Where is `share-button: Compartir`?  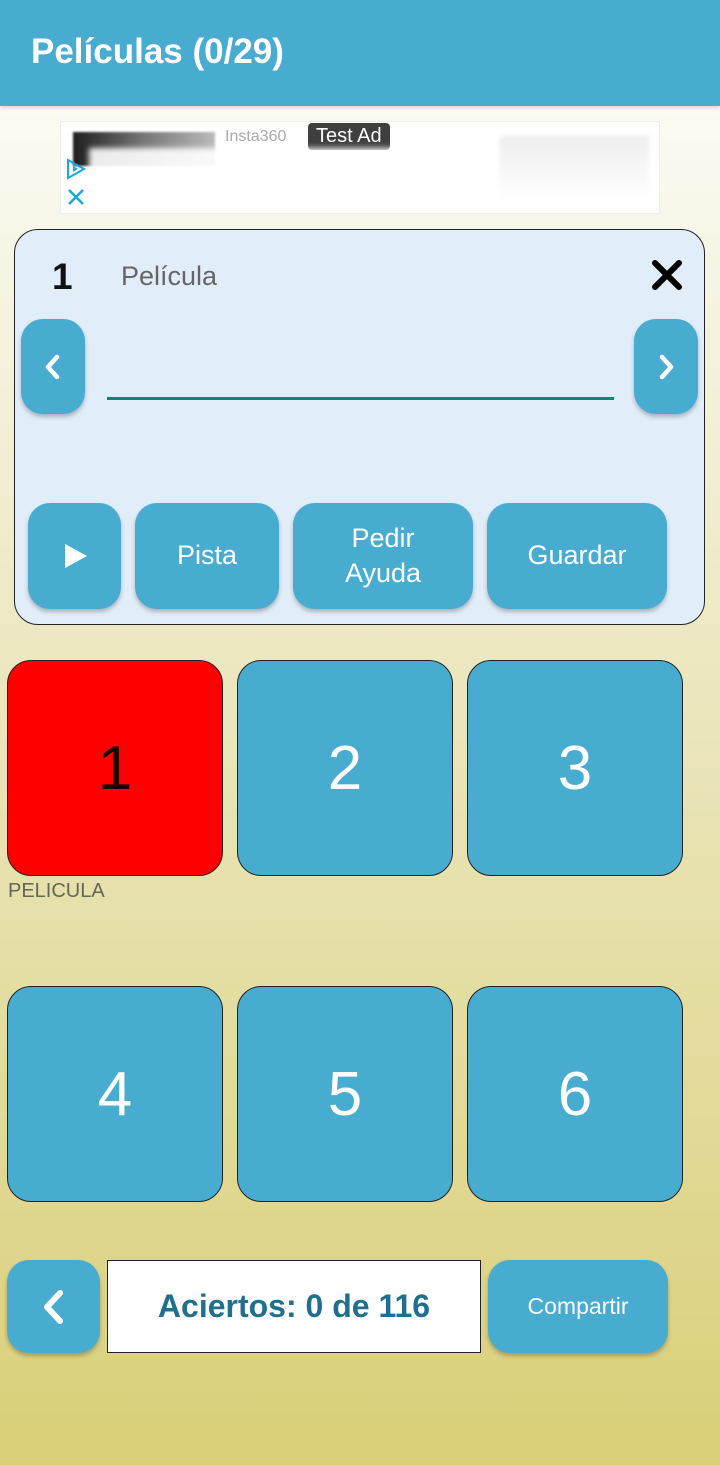
share-button: Compartir is located at coordinates (578, 1306).